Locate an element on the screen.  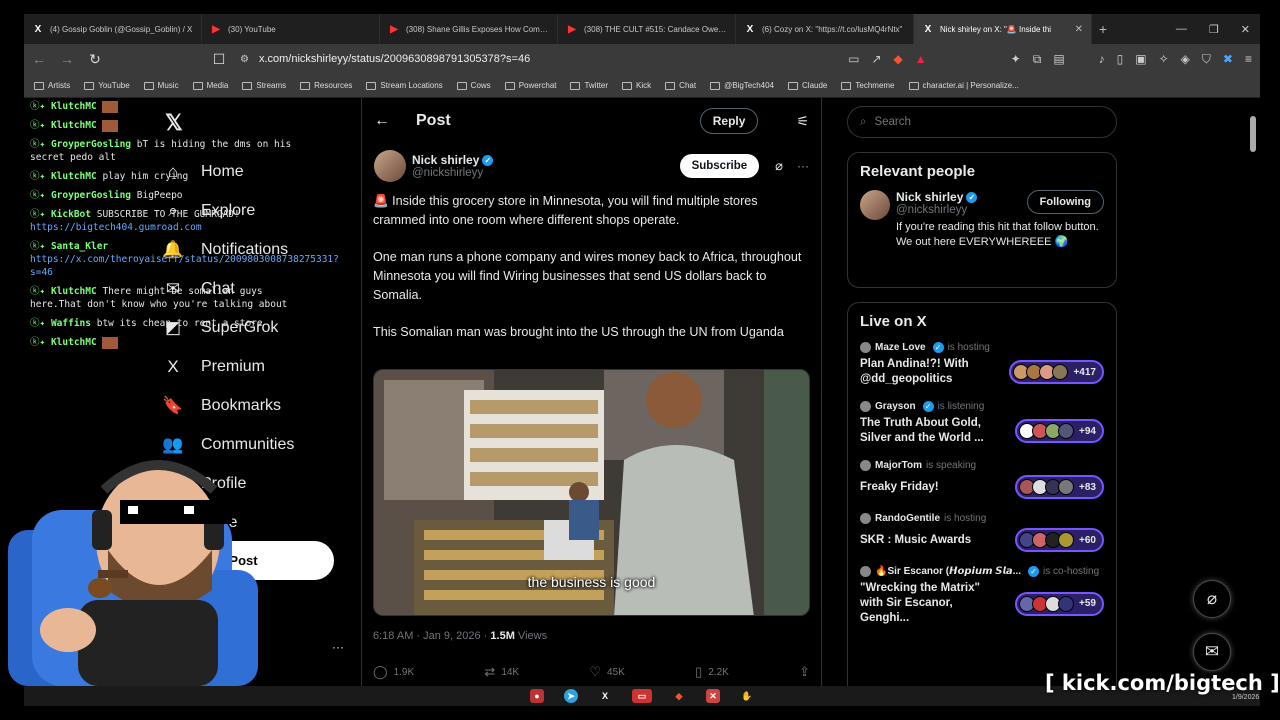
cast-icon: ▭ is located at coordinates (853, 59).